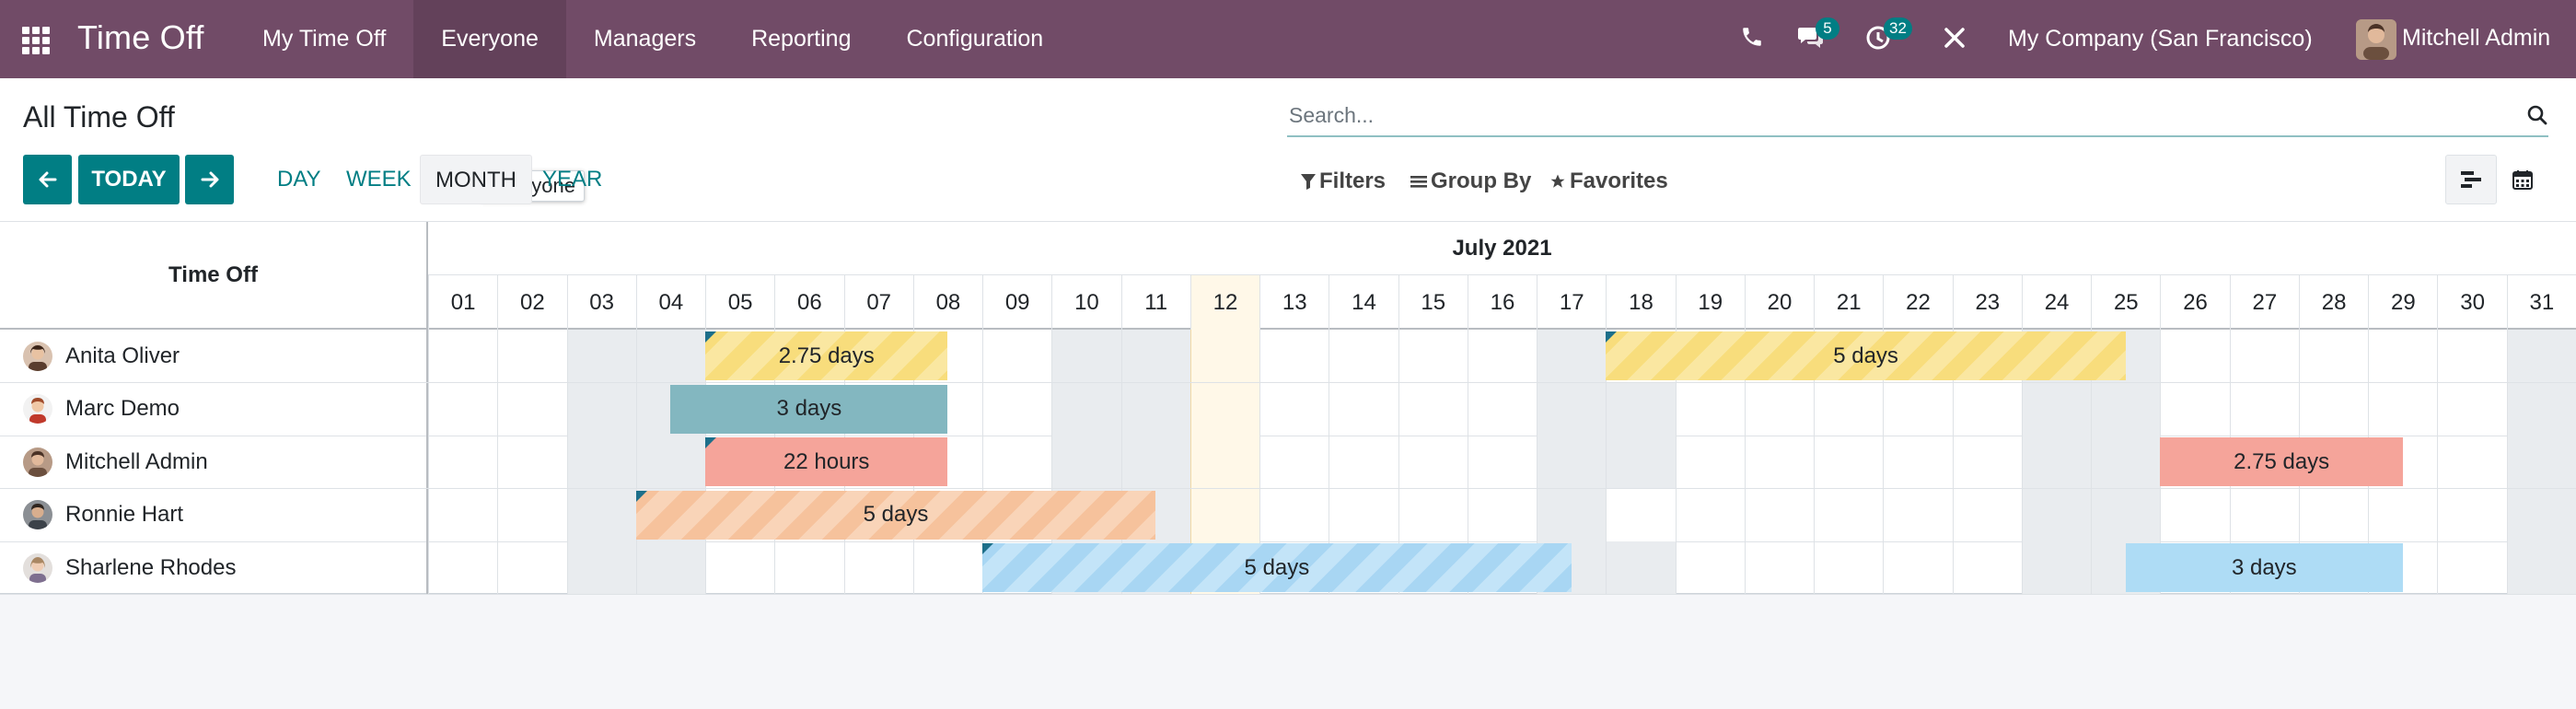 The height and width of the screenshot is (709, 2576). What do you see at coordinates (2537, 115) in the screenshot?
I see `search-icon` at bounding box center [2537, 115].